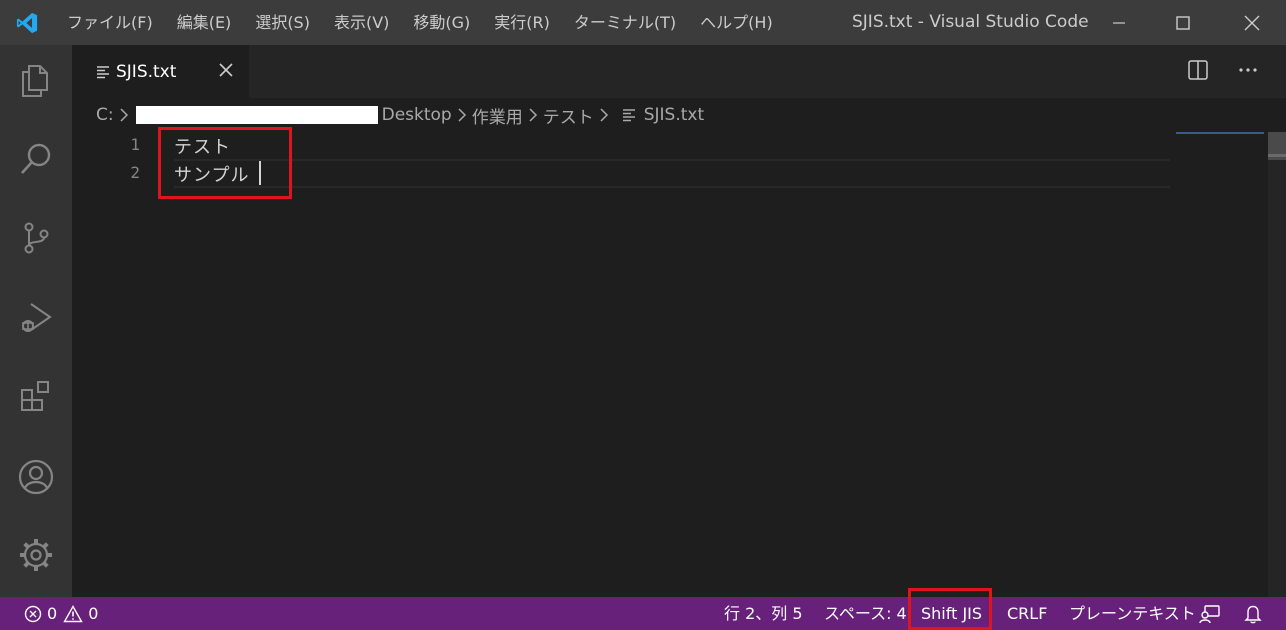  Describe the element at coordinates (1220, 133) in the screenshot. I see `minimap-marker` at that location.